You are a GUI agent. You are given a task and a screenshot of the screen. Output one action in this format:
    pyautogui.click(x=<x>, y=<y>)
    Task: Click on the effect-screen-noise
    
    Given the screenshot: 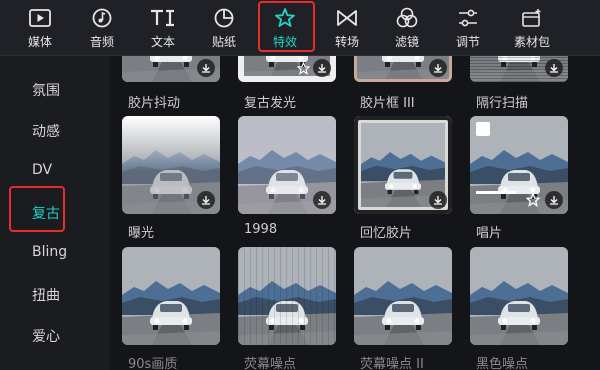 What is the action you would take?
    pyautogui.click(x=287, y=296)
    